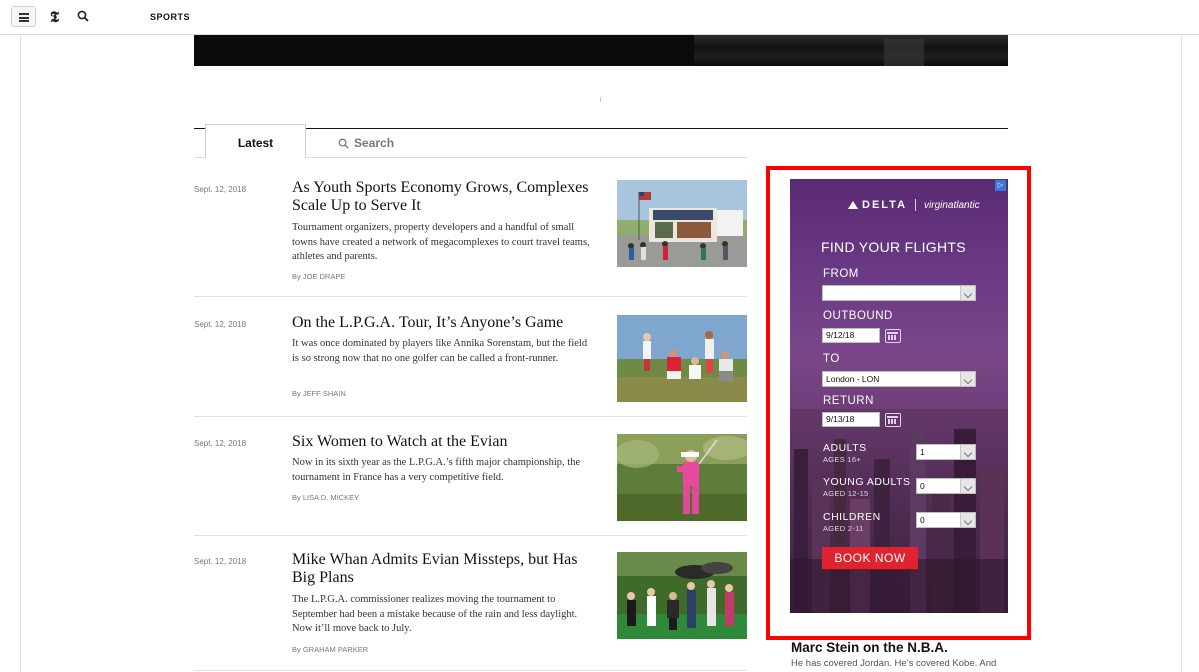 This screenshot has width=1199, height=672. I want to click on article-byline: By GRAHAM PARKER, so click(330, 649).